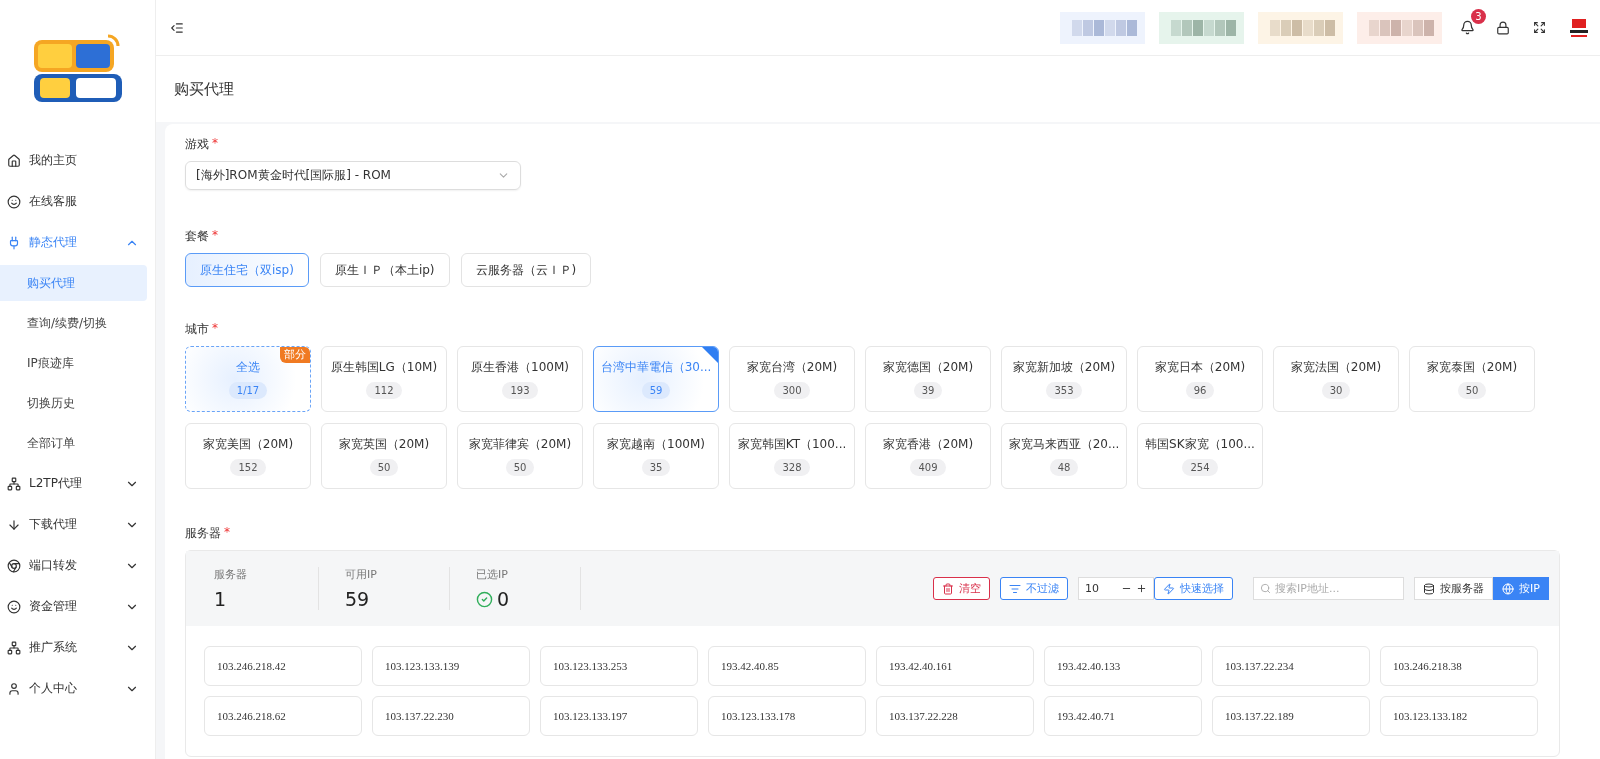 The height and width of the screenshot is (759, 1600). What do you see at coordinates (787, 666) in the screenshot?
I see `ip-option: 193.42.40.85` at bounding box center [787, 666].